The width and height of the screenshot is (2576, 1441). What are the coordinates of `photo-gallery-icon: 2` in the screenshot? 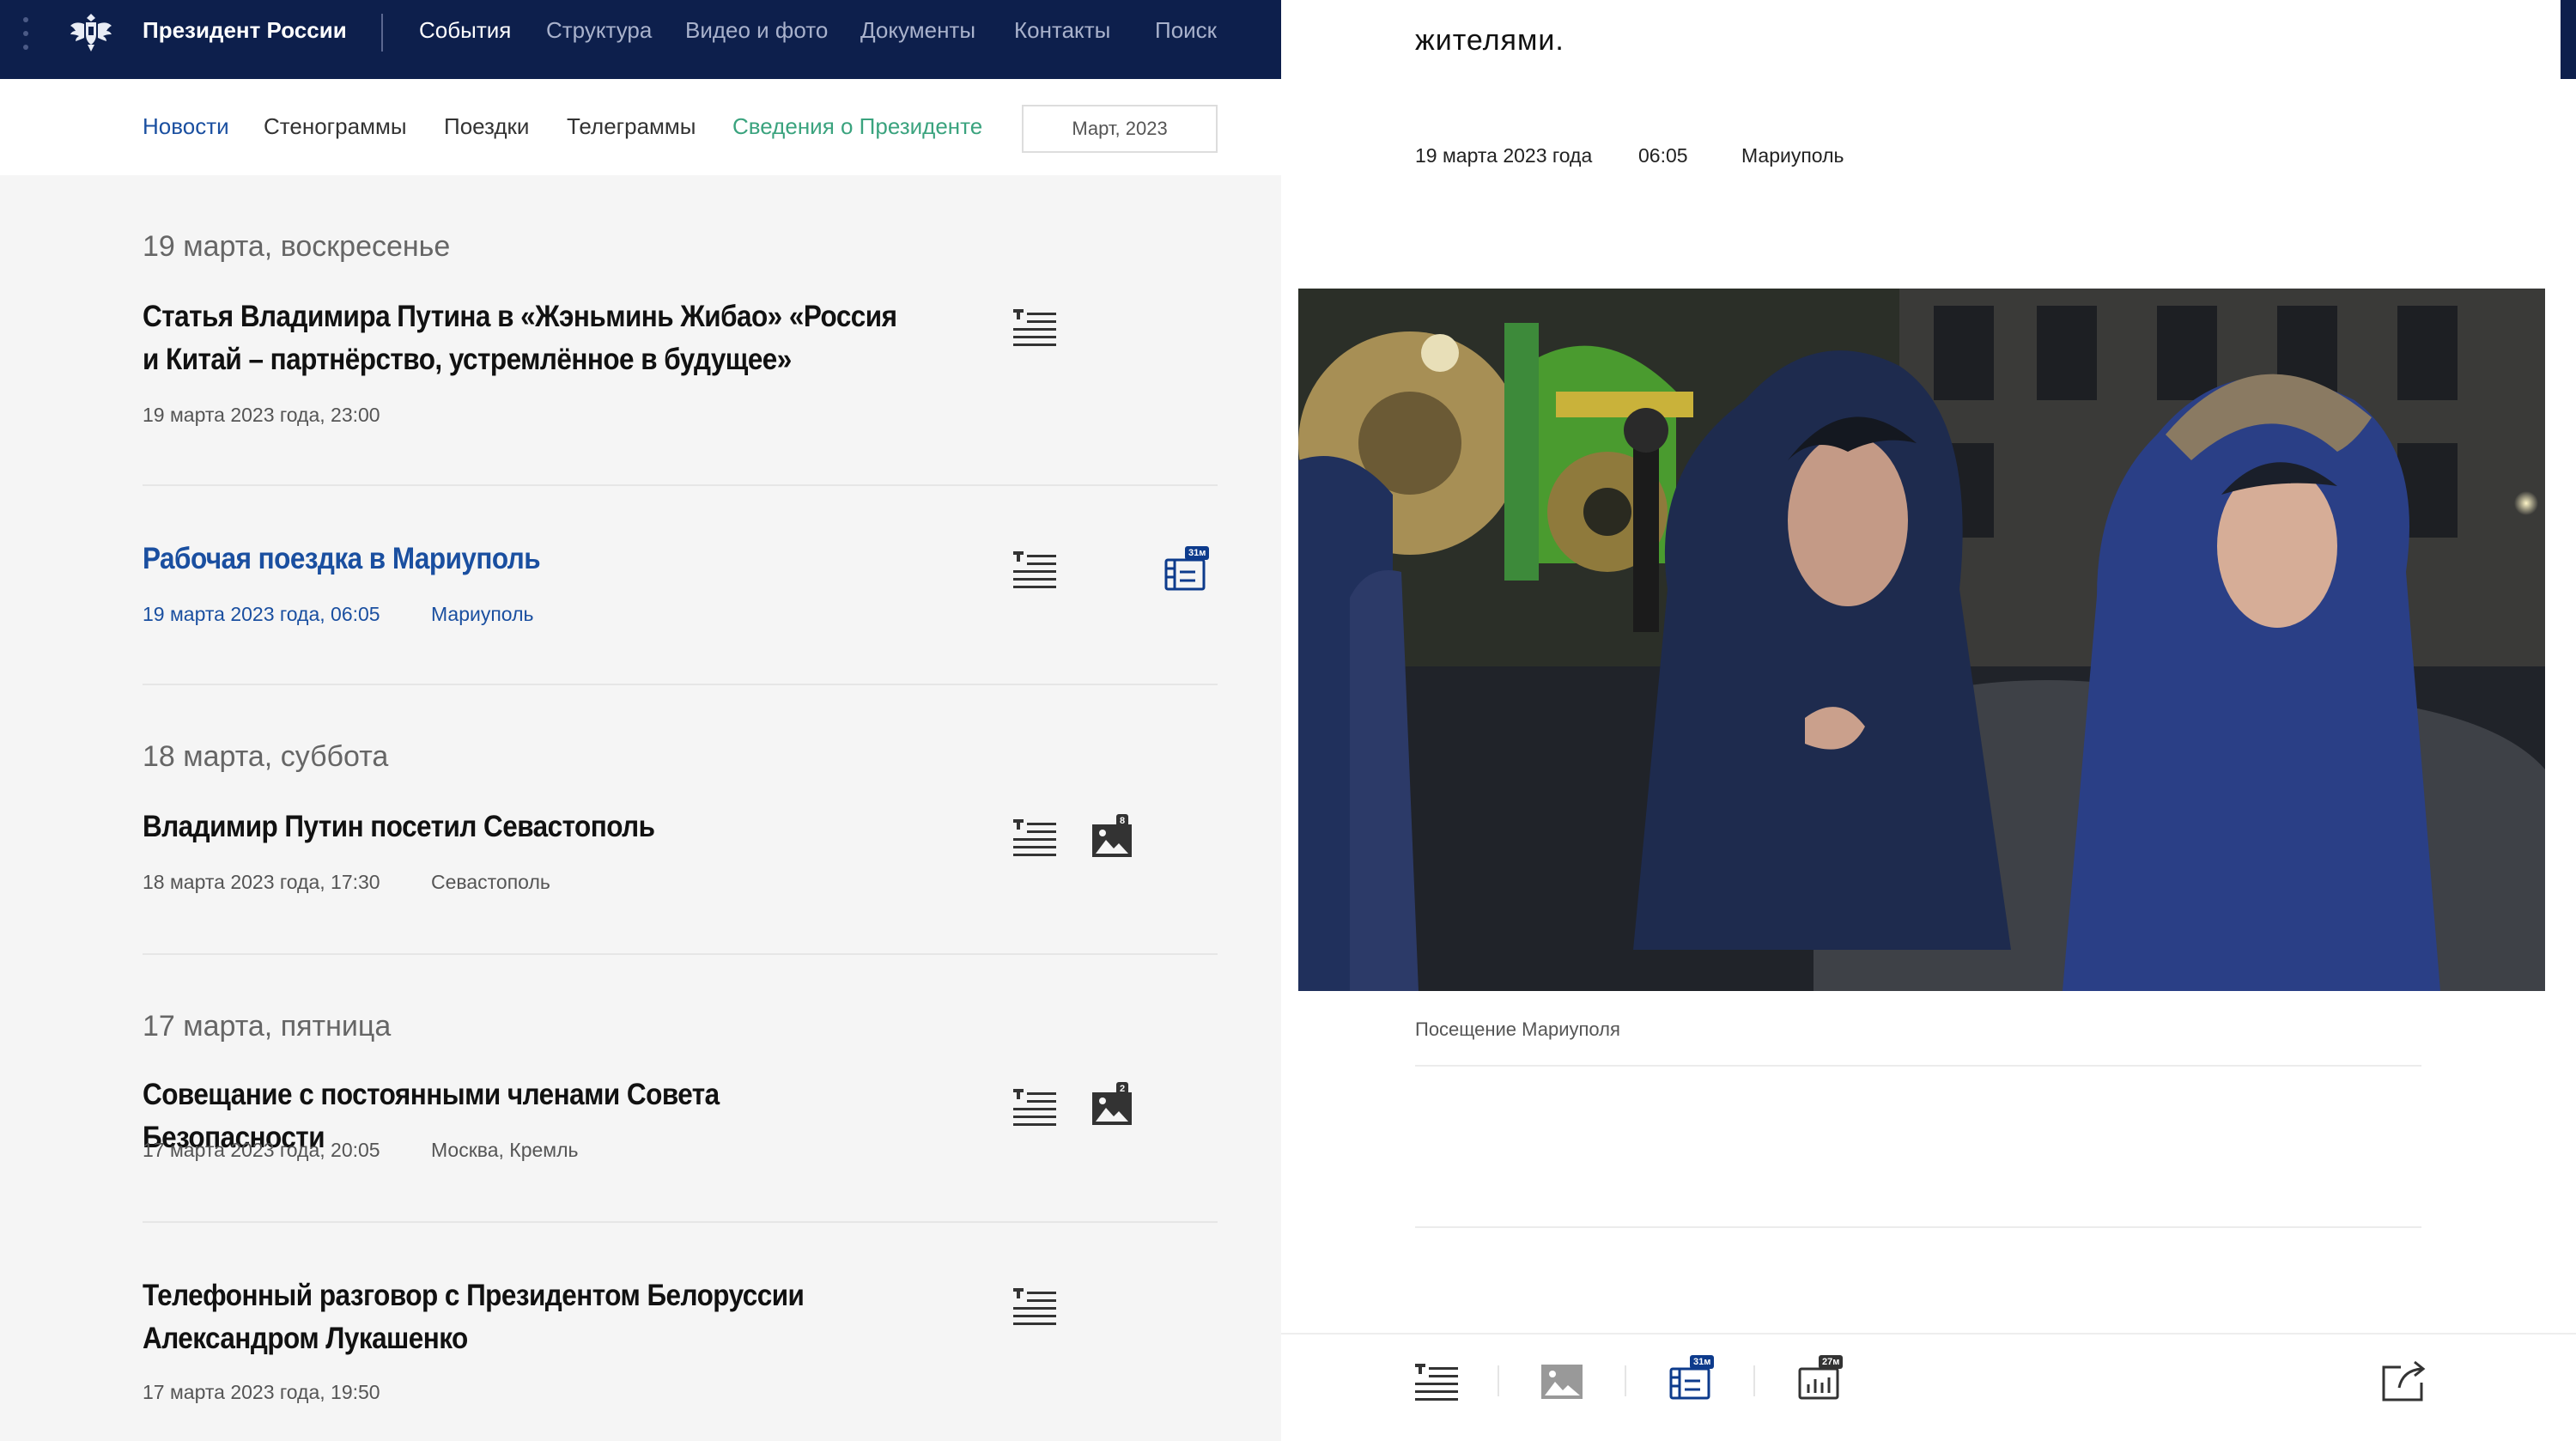 It's located at (1114, 1104).